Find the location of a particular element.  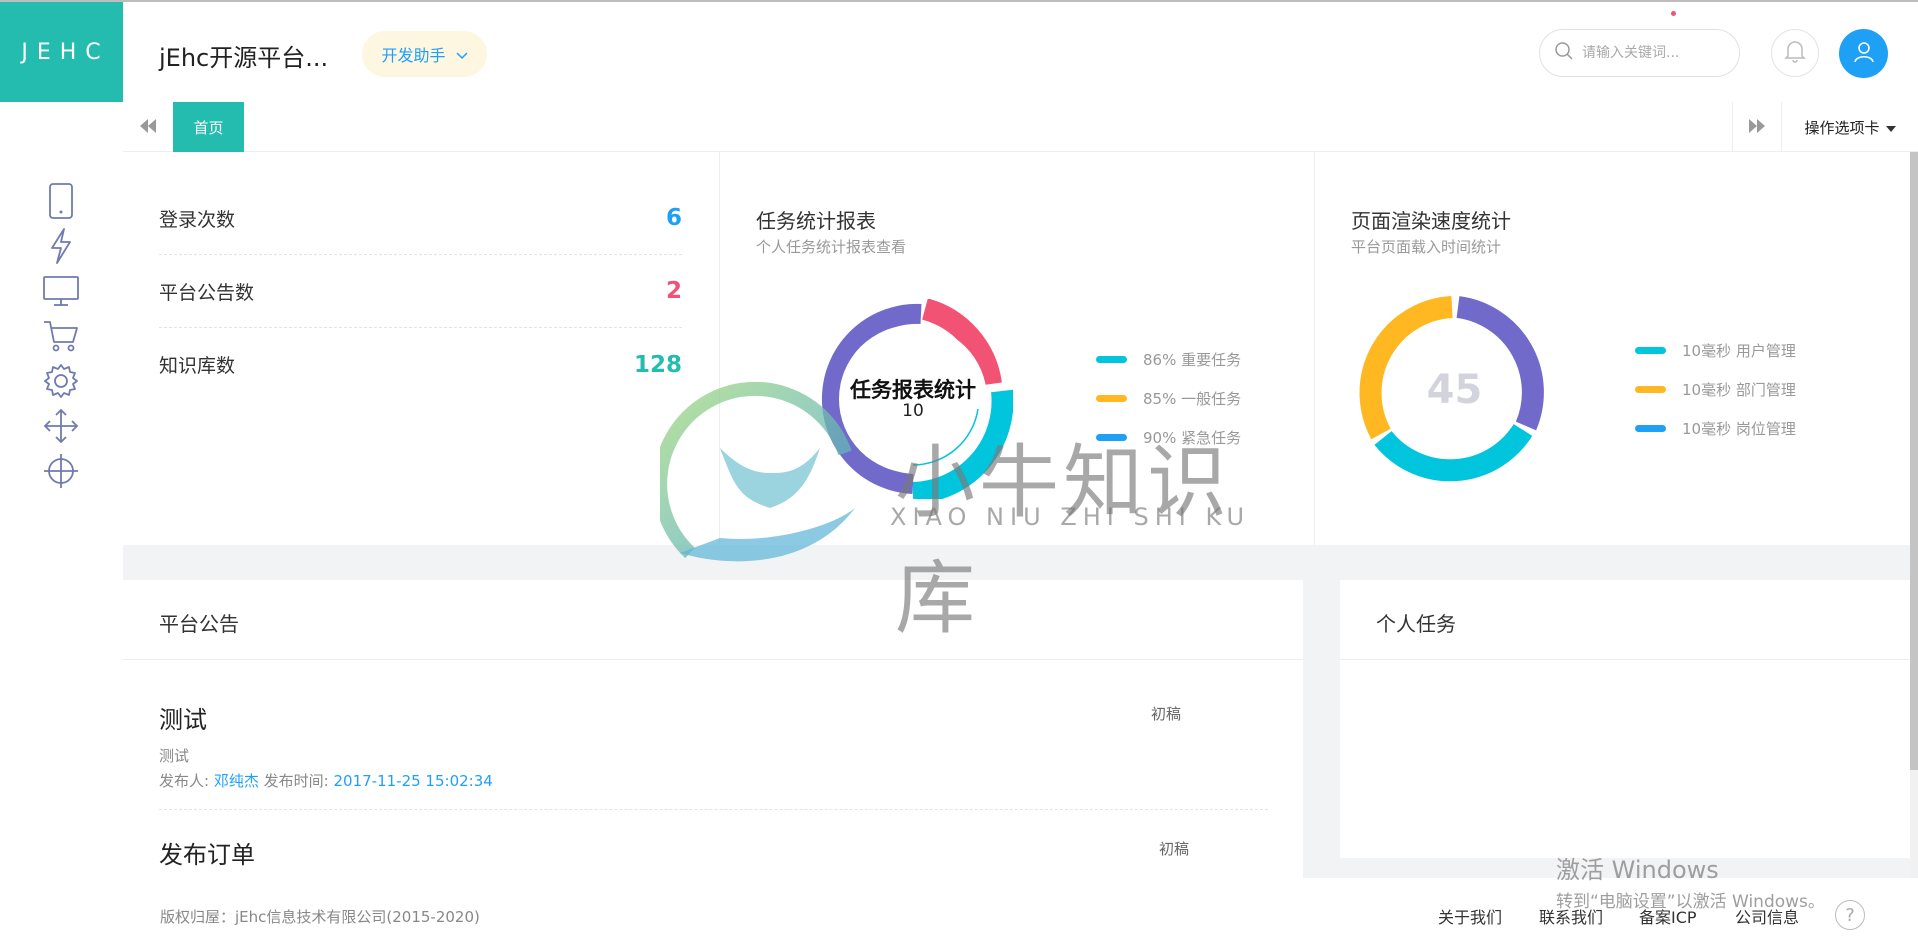

tab-scroll-right-button is located at coordinates (1756, 127).